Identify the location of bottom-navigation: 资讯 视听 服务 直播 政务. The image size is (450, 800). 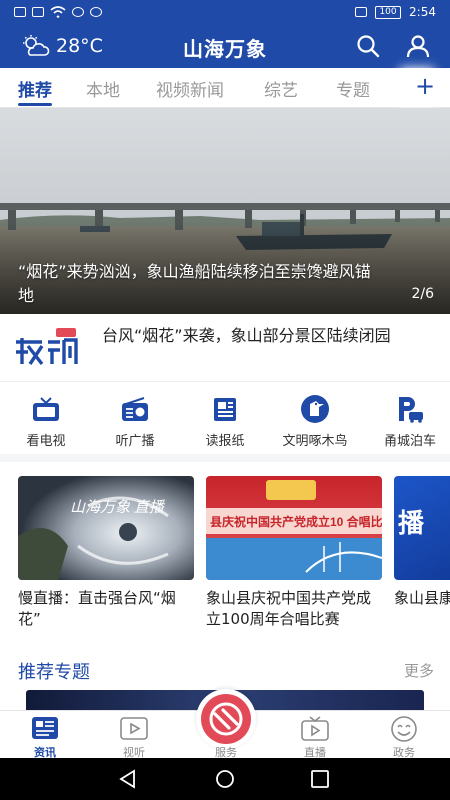
(225, 724).